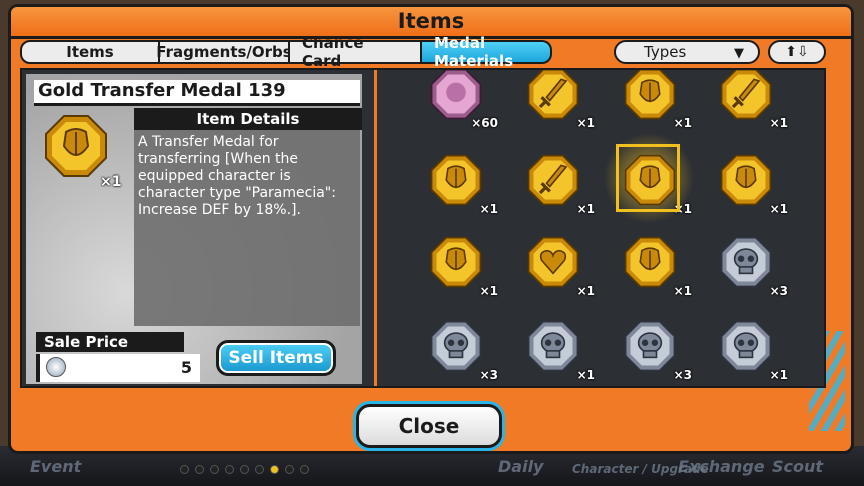 Image resolution: width=864 pixels, height=486 pixels. What do you see at coordinates (56, 367) in the screenshot?
I see `berry-coin-icon` at bounding box center [56, 367].